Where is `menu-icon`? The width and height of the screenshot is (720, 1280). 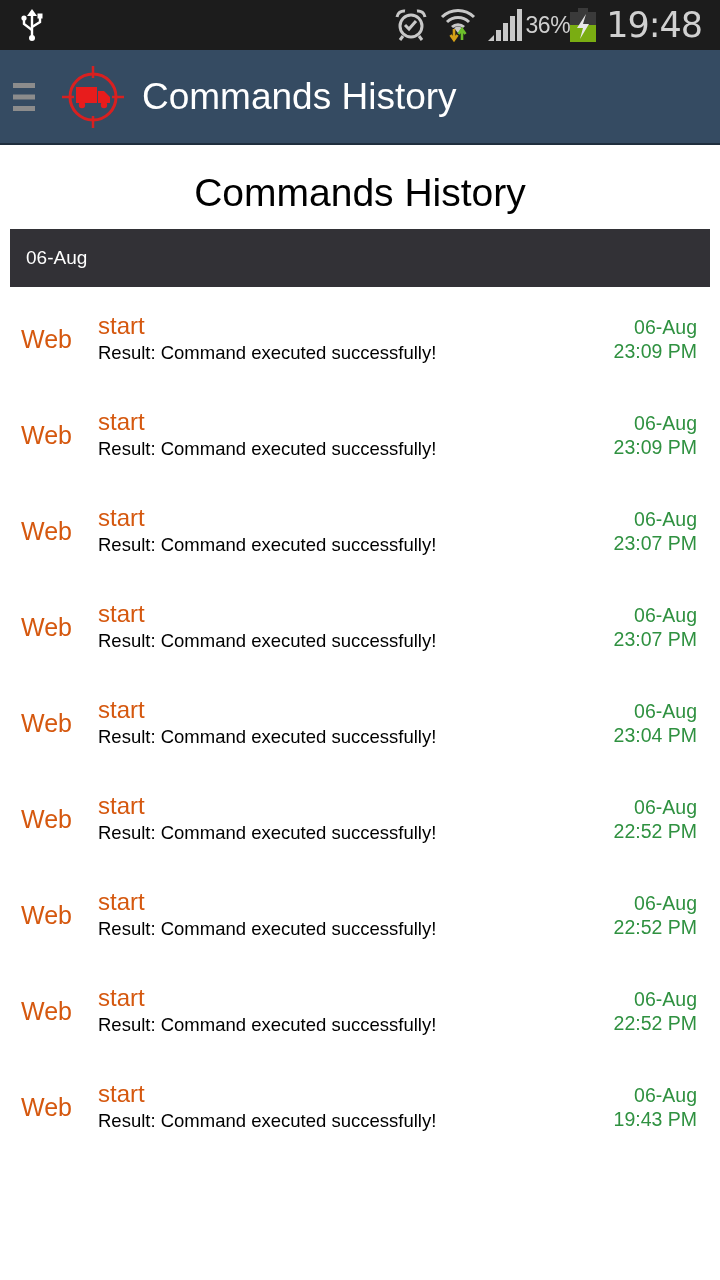 menu-icon is located at coordinates (24, 96).